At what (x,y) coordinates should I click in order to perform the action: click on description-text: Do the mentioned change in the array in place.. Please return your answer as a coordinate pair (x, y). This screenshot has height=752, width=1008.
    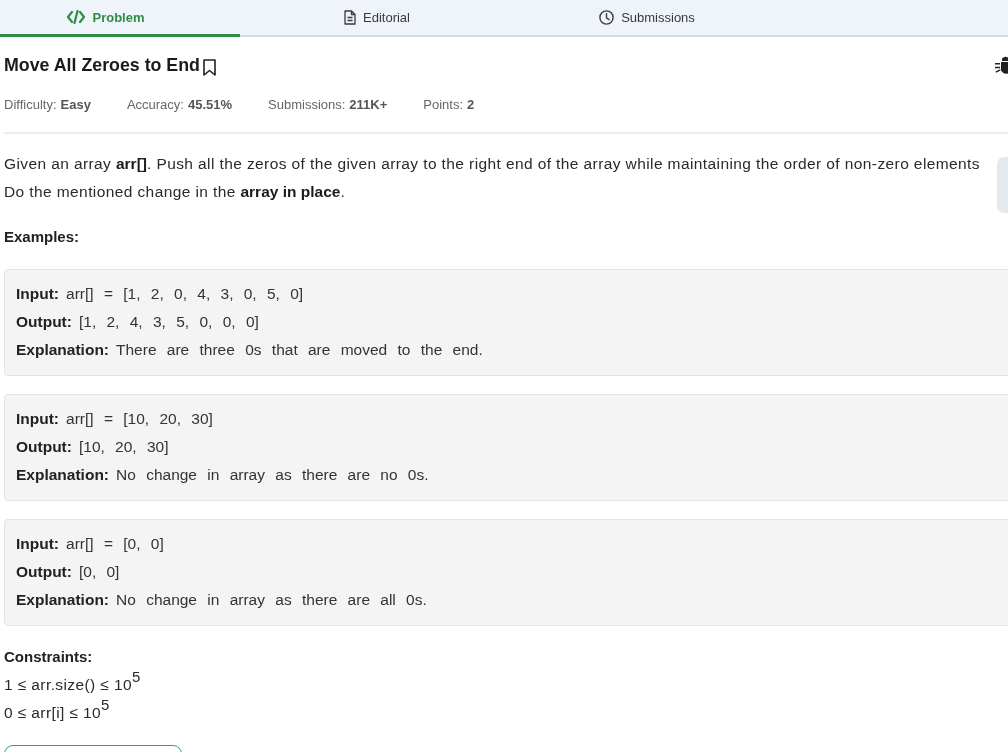
    Looking at the image, I should click on (175, 192).